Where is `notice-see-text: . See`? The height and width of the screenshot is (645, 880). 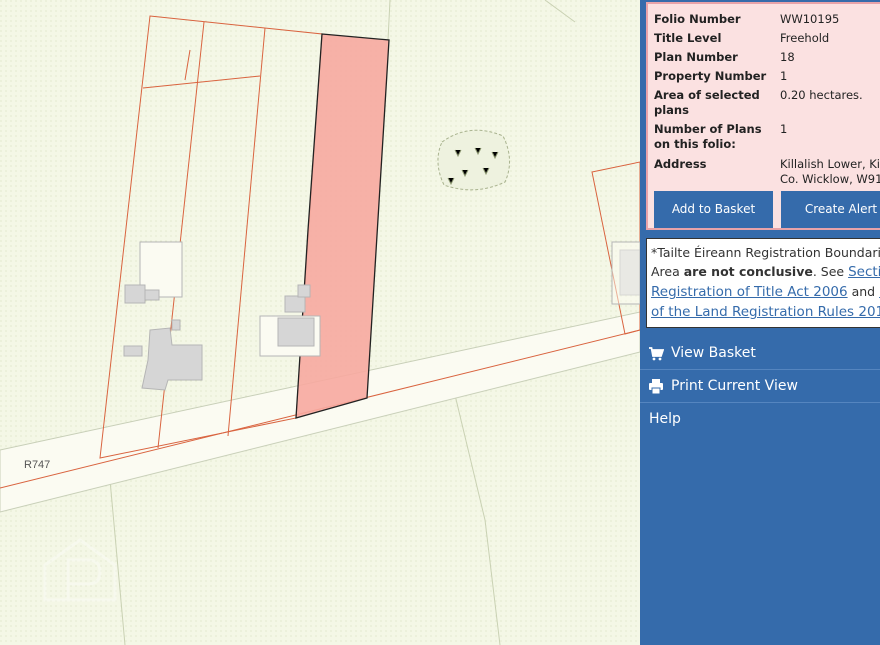 notice-see-text: . See is located at coordinates (830, 271).